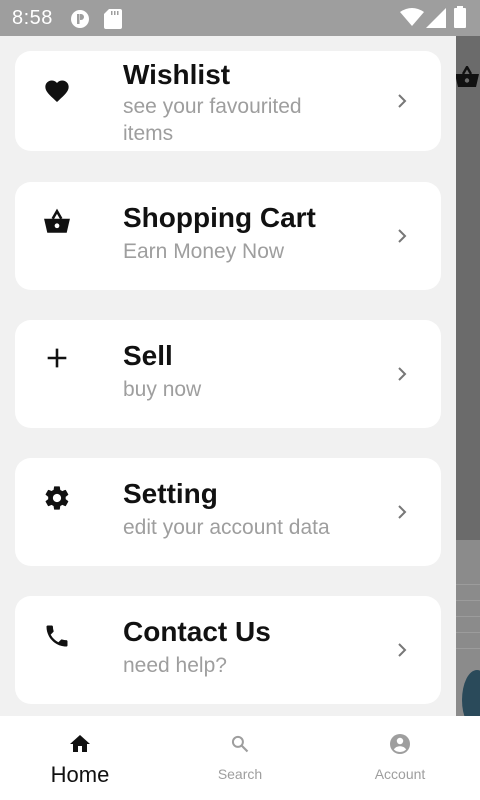 Image resolution: width=480 pixels, height=800 pixels. I want to click on nav-item-home: Home, so click(80, 758).